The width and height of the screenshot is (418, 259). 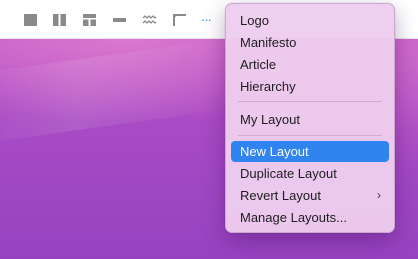 I want to click on menu-item-duplicate-layout: Duplicate Layout, so click(x=310, y=173).